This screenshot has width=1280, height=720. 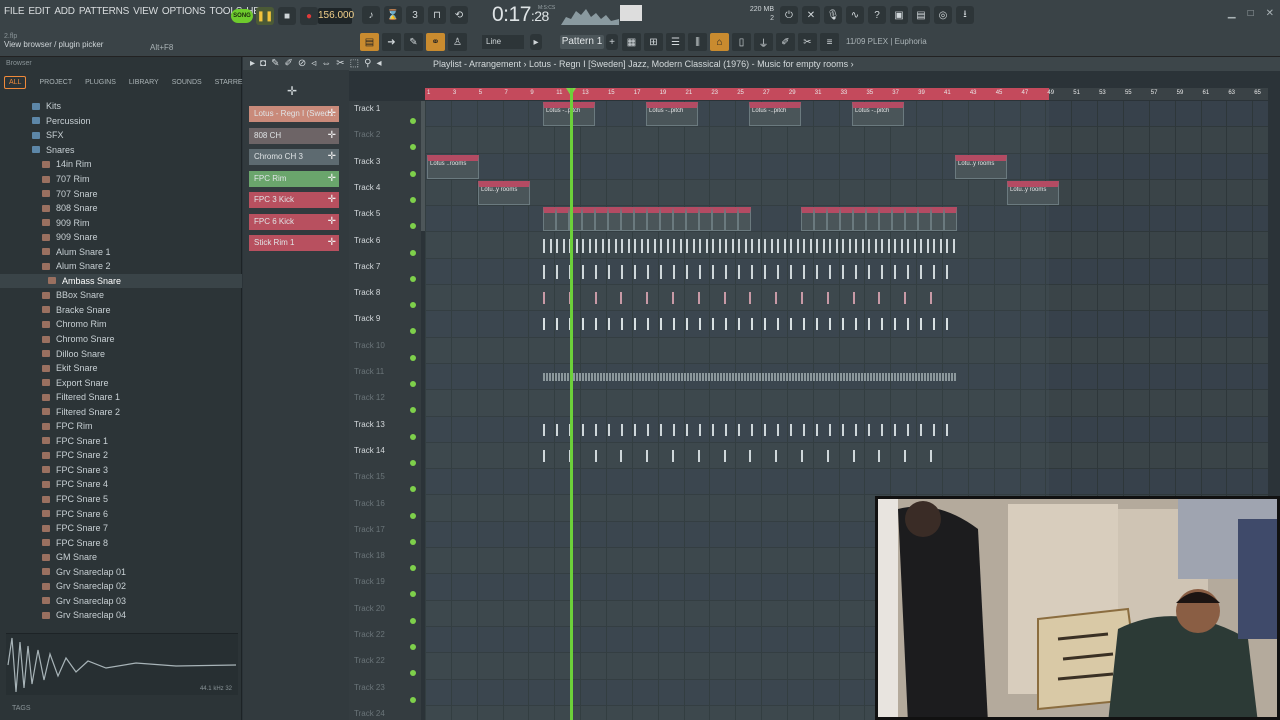 What do you see at coordinates (121, 368) in the screenshot?
I see `browser-item: Ekit Snare` at bounding box center [121, 368].